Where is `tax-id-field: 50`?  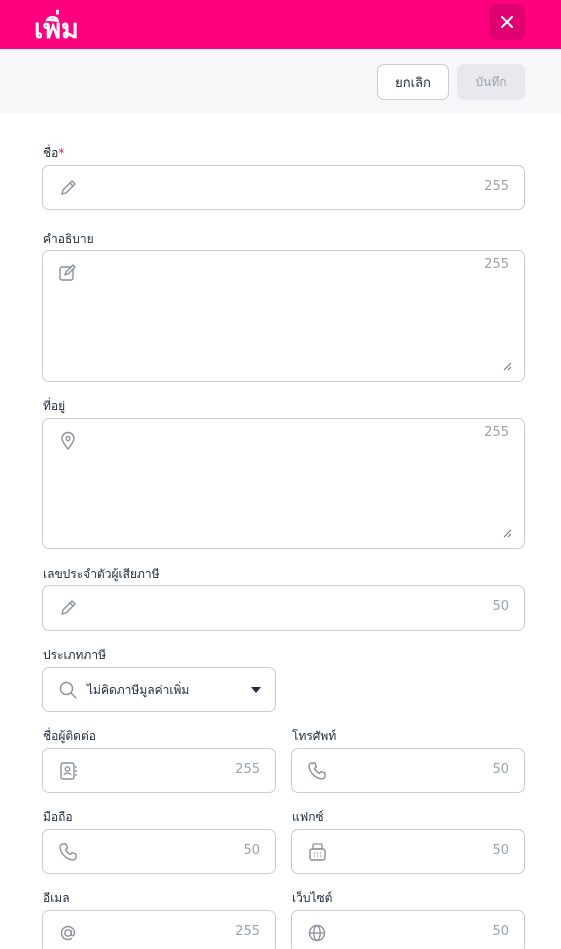
tax-id-field: 50 is located at coordinates (283, 608).